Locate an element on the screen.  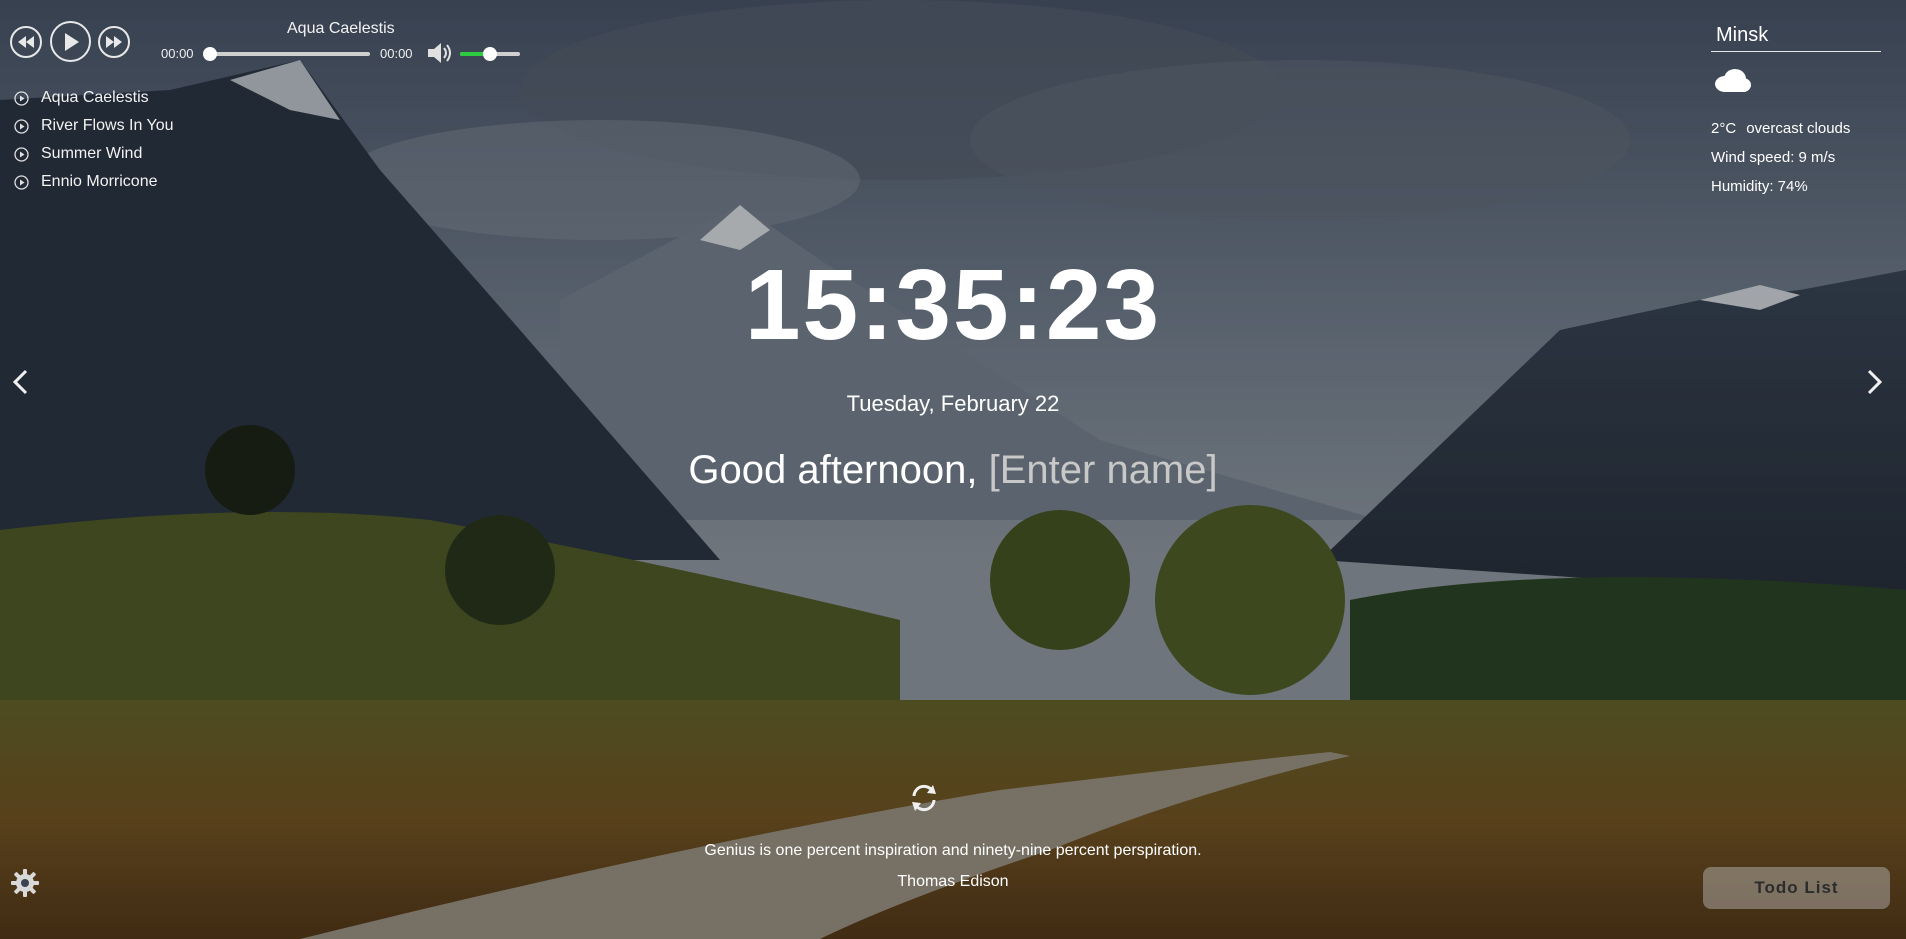
prev-track-button is located at coordinates (26, 42).